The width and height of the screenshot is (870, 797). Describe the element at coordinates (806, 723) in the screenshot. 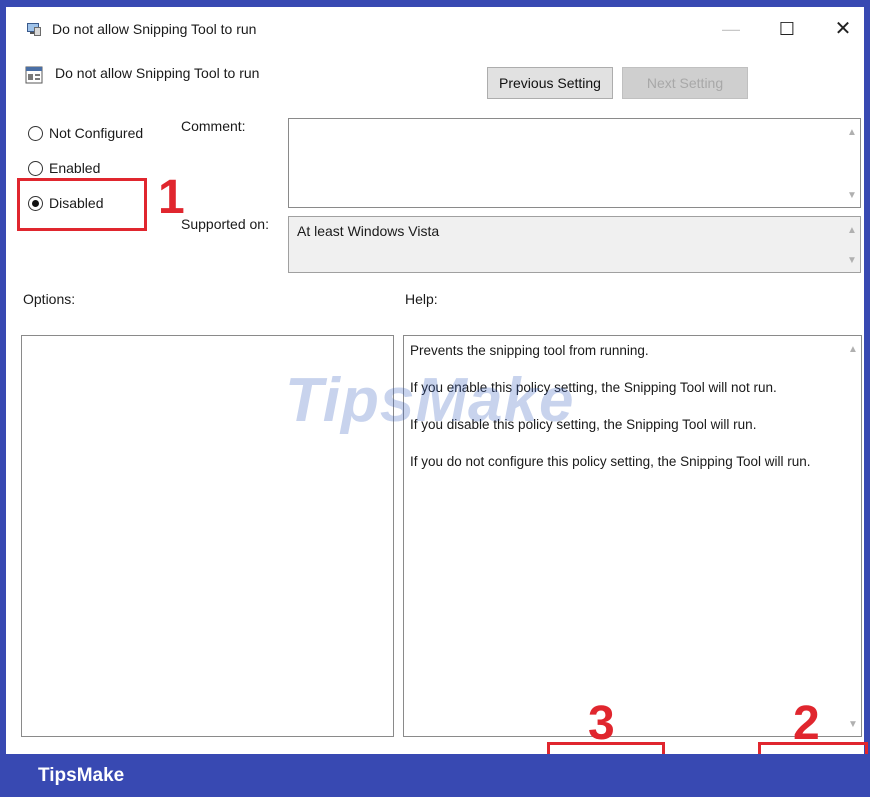

I see `step-marker-2: 2` at that location.